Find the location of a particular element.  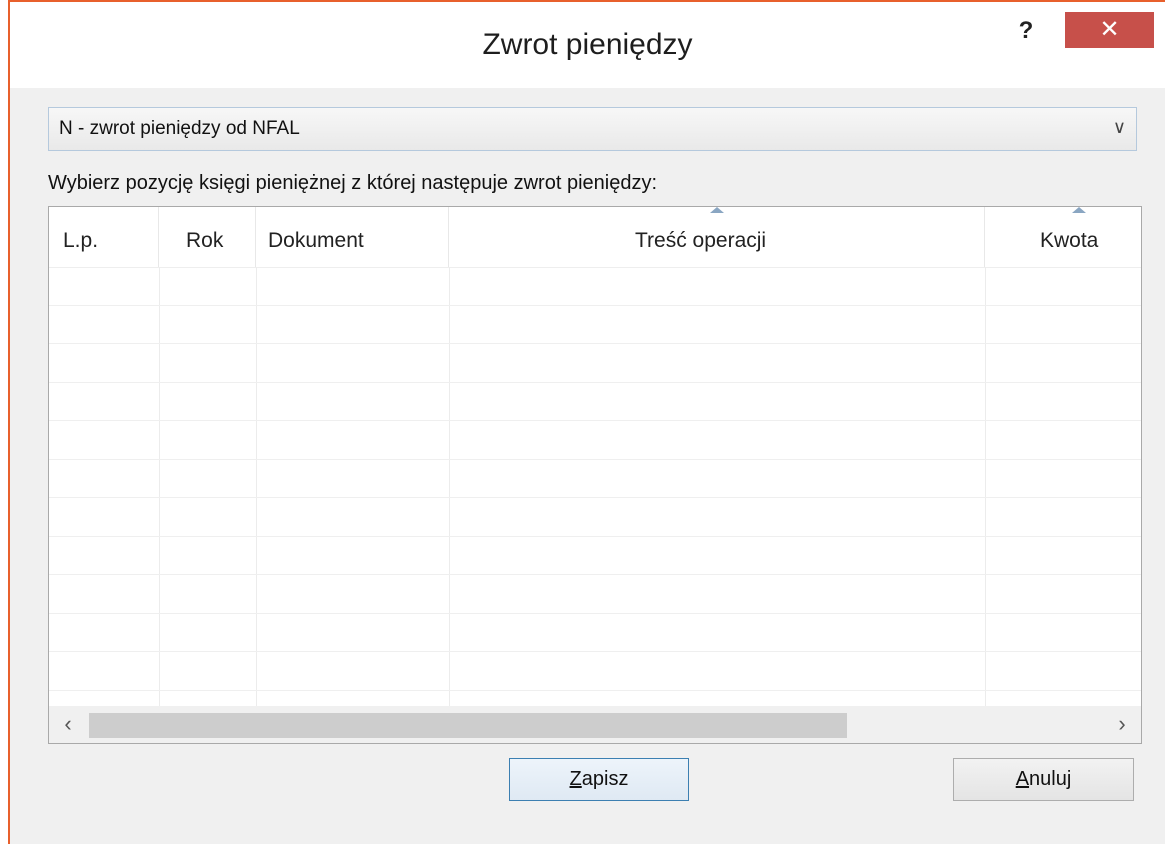

column-header-label: Dokument is located at coordinates (316, 240).